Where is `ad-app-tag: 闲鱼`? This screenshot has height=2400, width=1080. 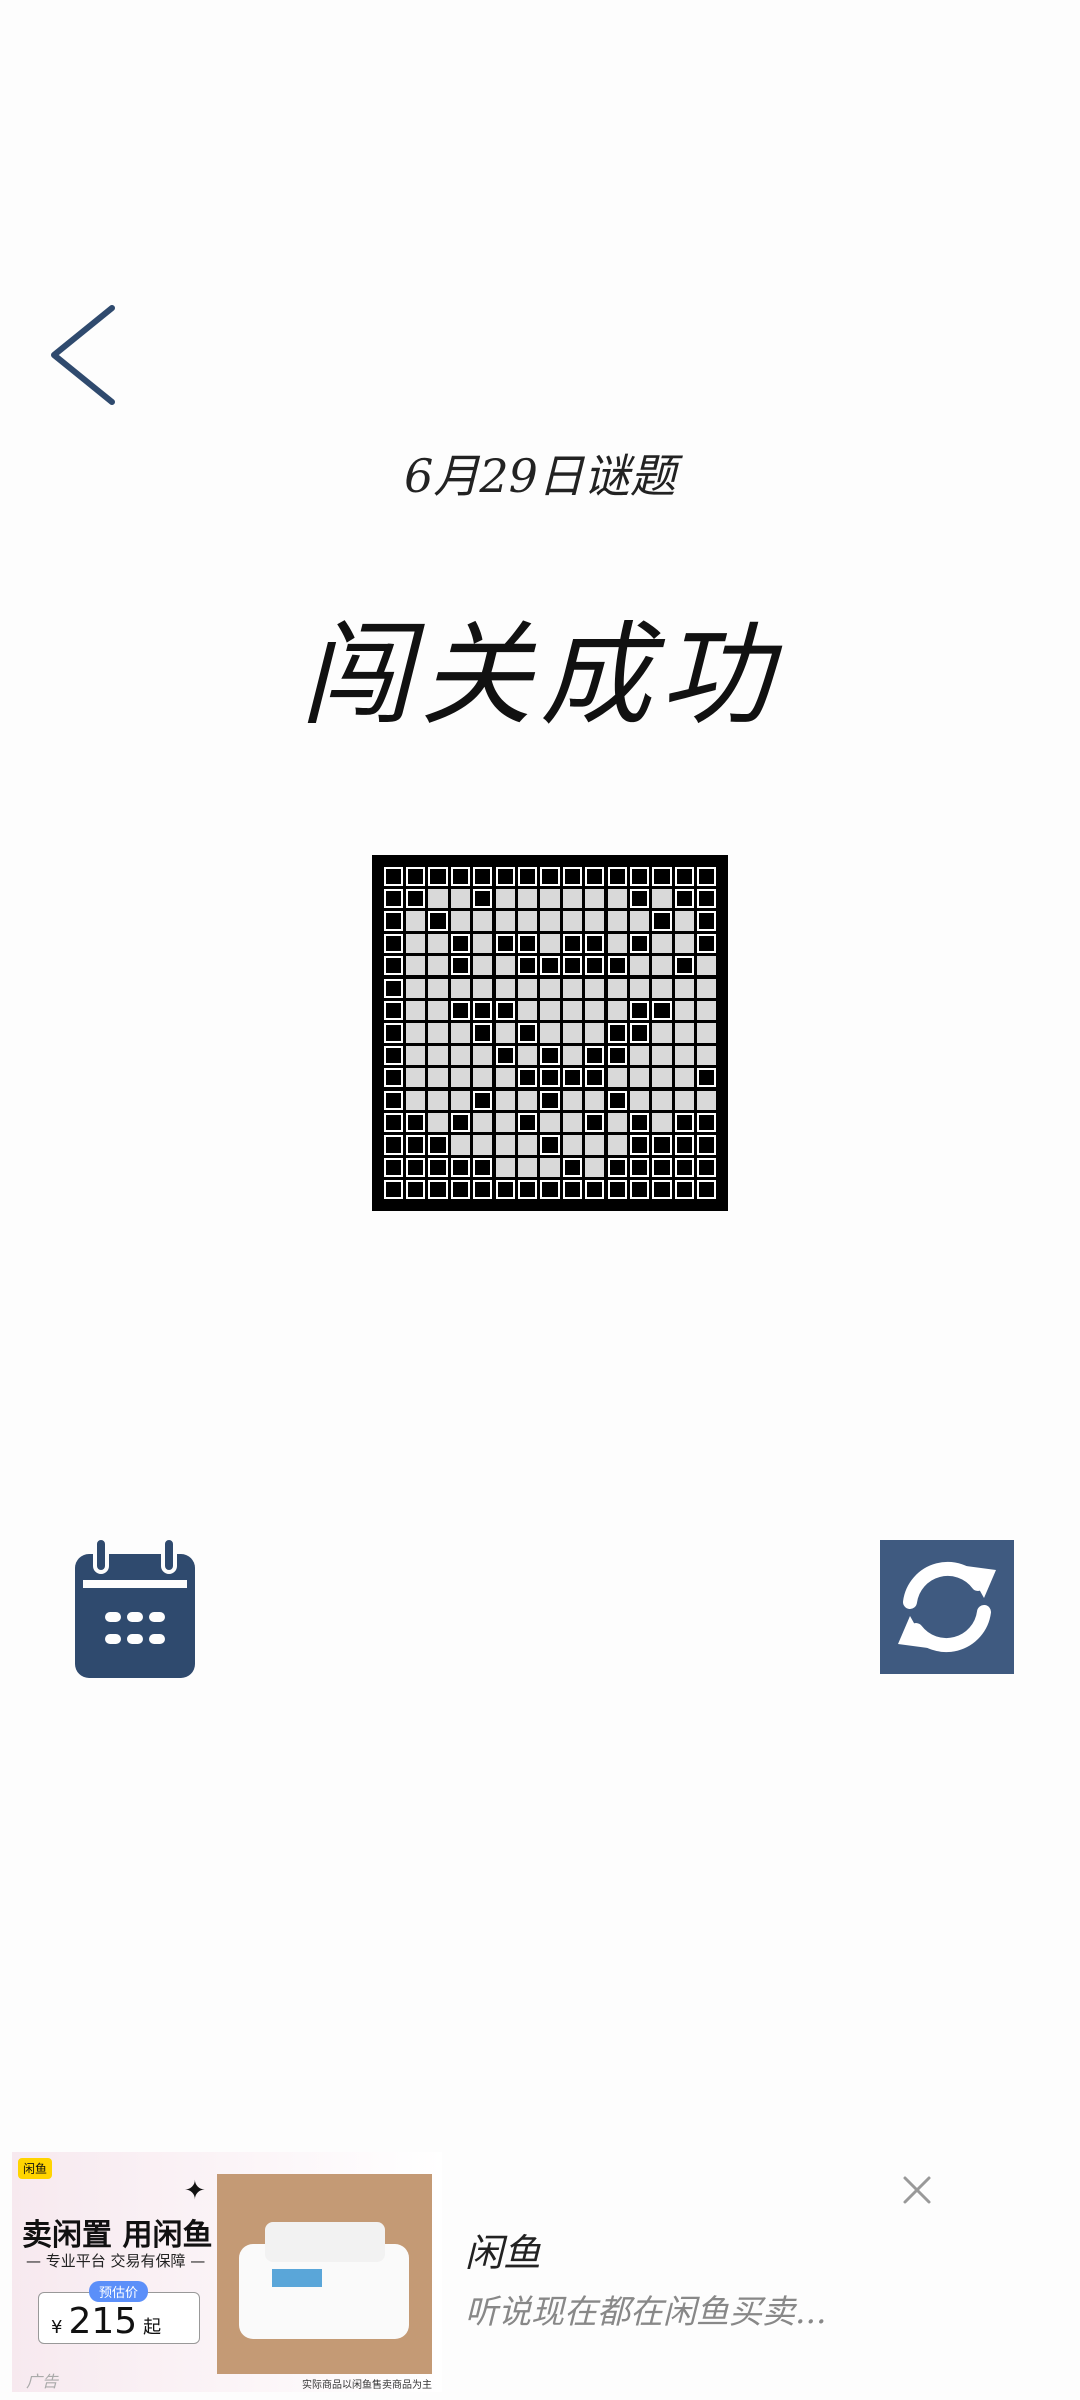
ad-app-tag: 闲鱼 is located at coordinates (35, 2168).